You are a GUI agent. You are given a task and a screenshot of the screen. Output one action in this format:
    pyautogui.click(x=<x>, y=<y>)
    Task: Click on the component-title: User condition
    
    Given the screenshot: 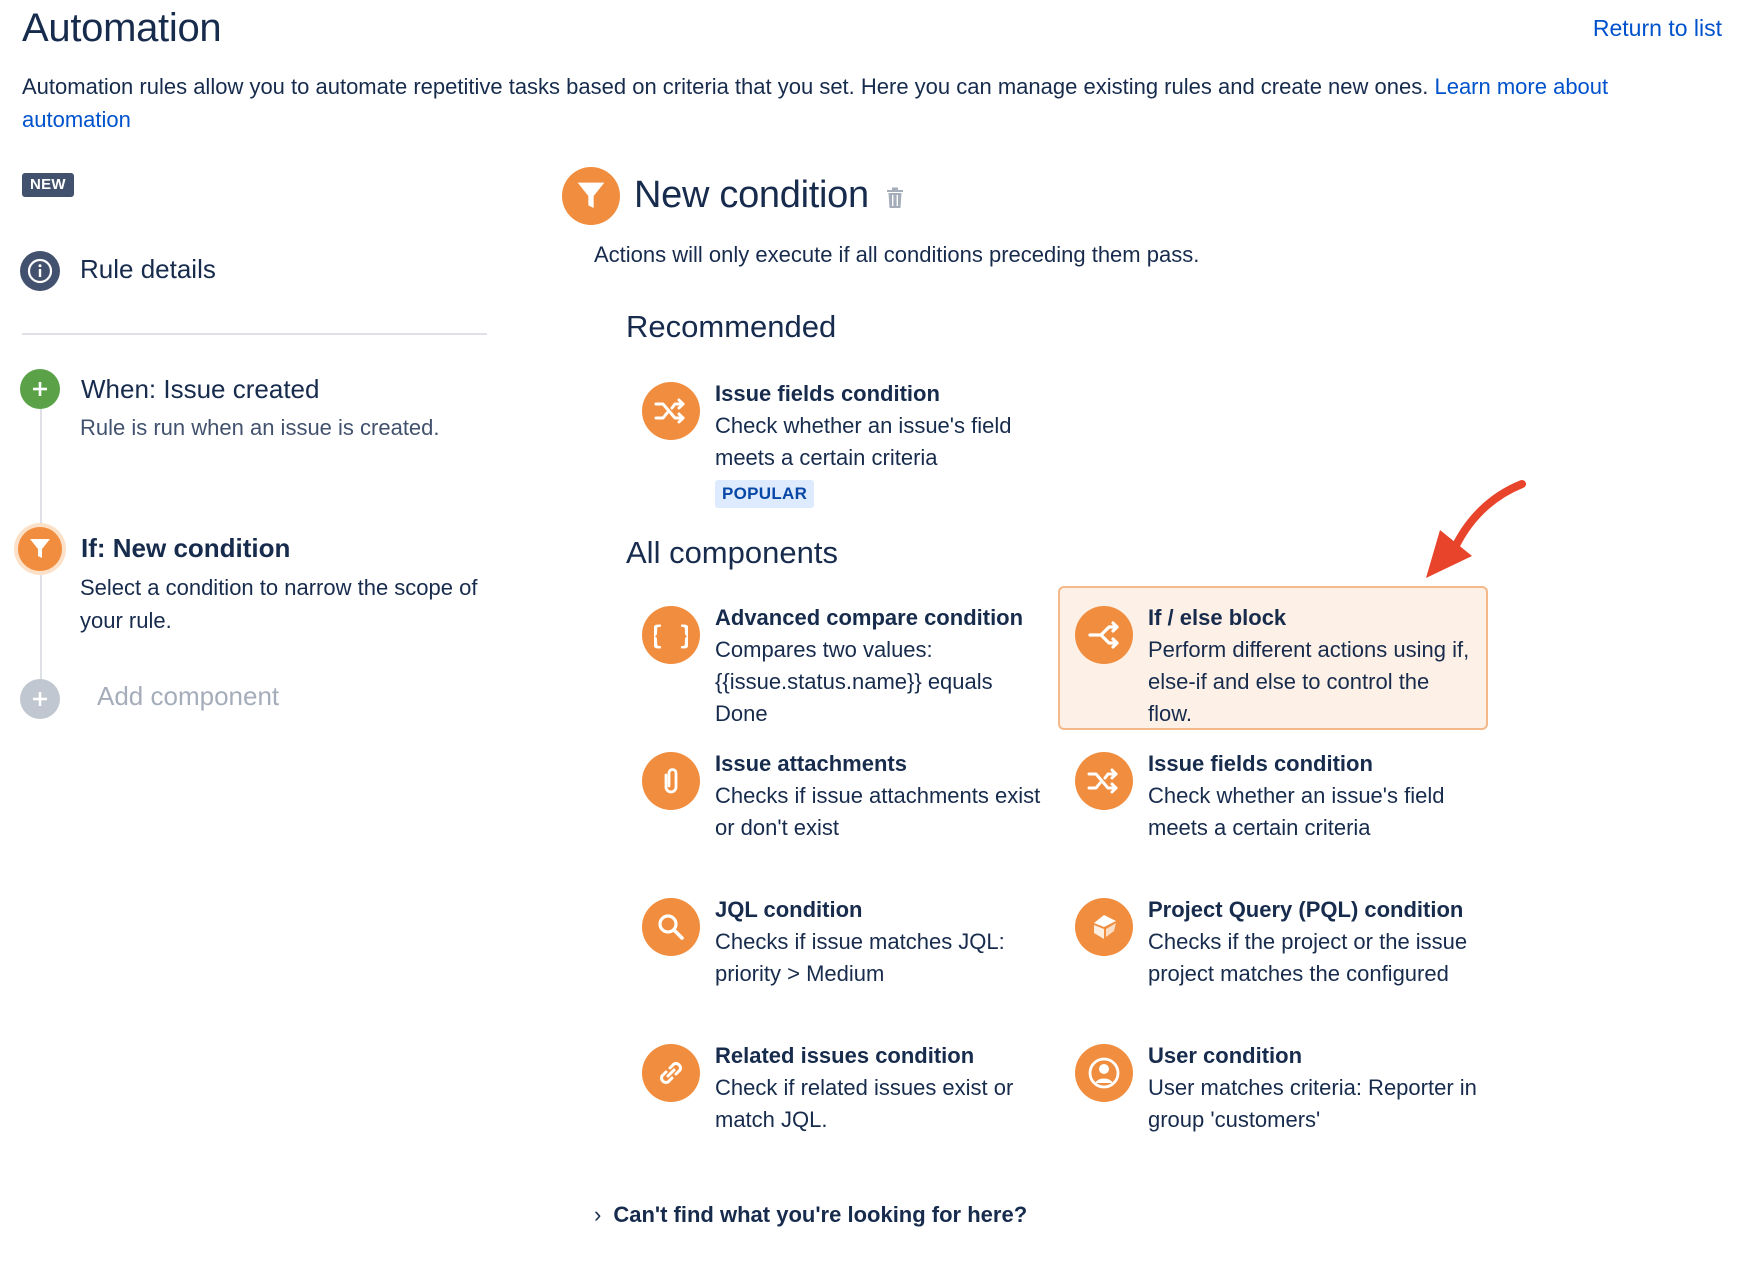 What is the action you would take?
    pyautogui.click(x=1225, y=1055)
    